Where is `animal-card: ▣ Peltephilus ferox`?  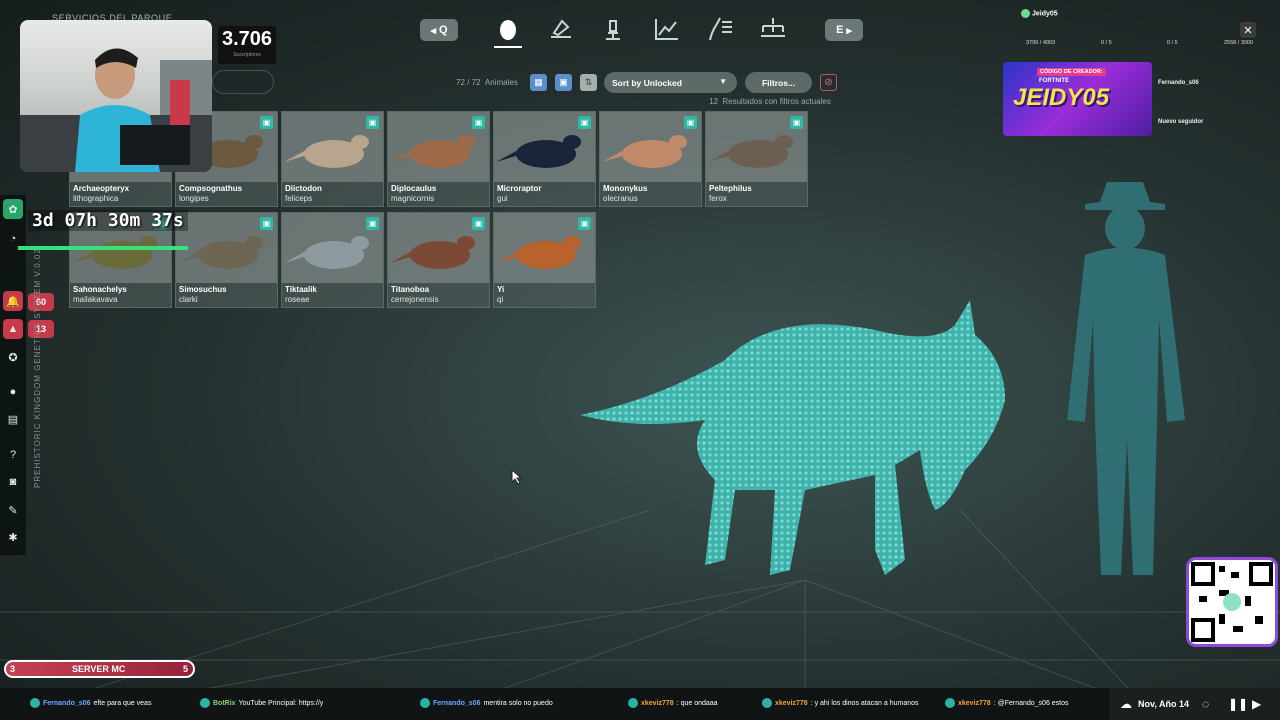
animal-card: ▣ Peltephilus ferox is located at coordinates (756, 159).